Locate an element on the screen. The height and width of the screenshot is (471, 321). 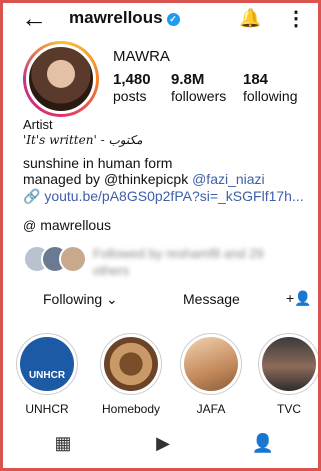
highlight-label: UNHCR is located at coordinates (47, 409).